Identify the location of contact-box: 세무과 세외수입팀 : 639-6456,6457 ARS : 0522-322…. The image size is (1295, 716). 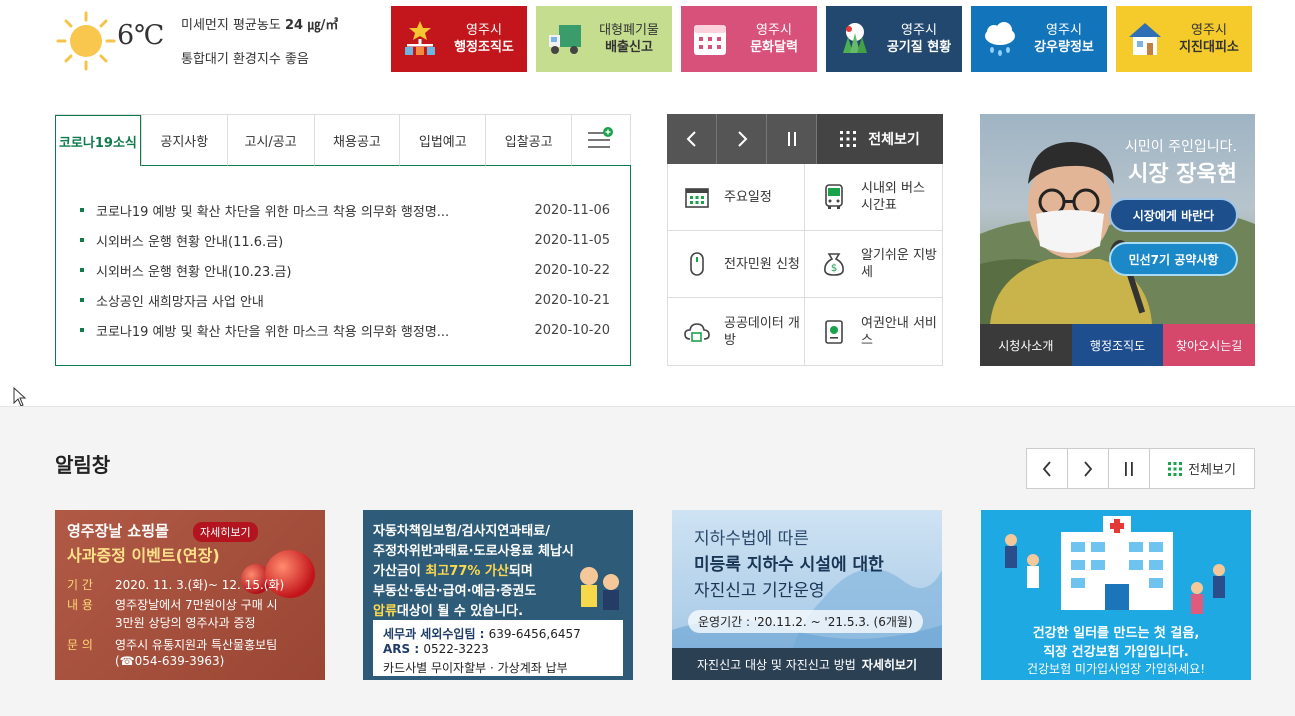
(498, 648).